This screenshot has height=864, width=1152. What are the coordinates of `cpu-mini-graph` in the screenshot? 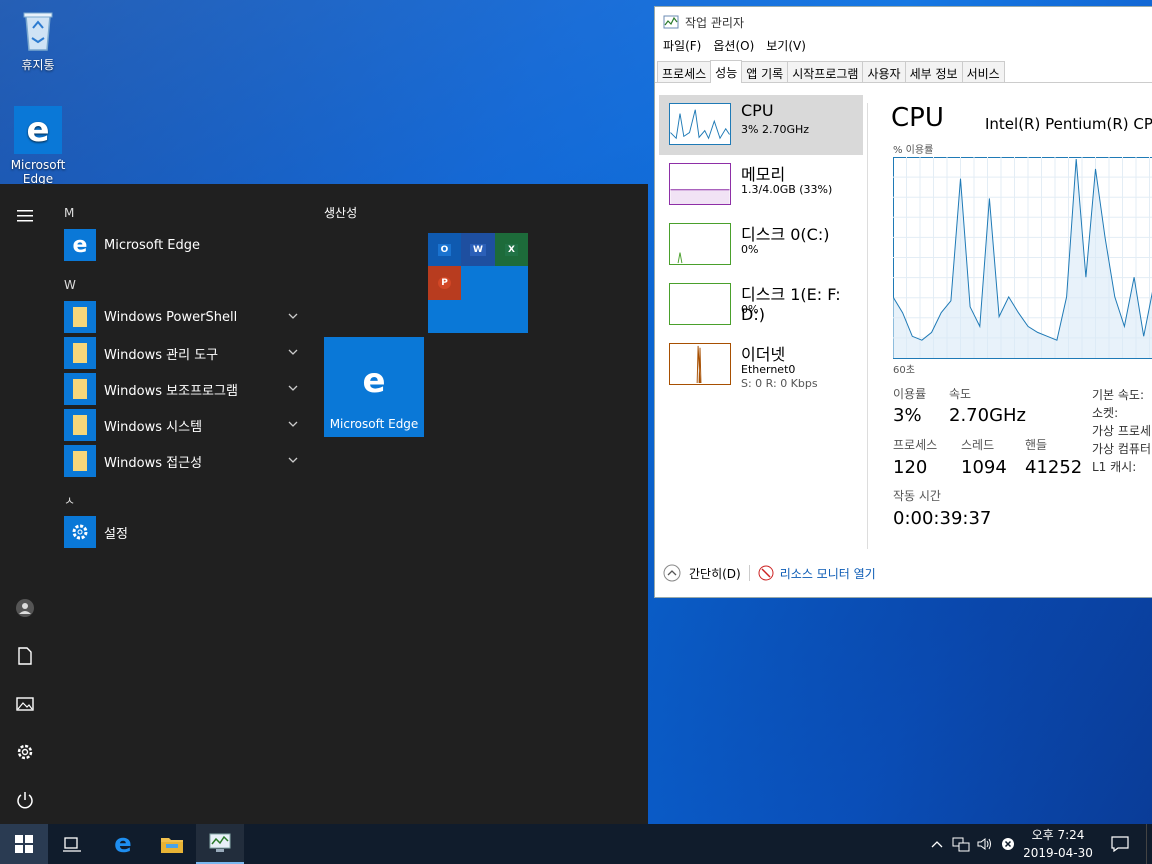 It's located at (700, 124).